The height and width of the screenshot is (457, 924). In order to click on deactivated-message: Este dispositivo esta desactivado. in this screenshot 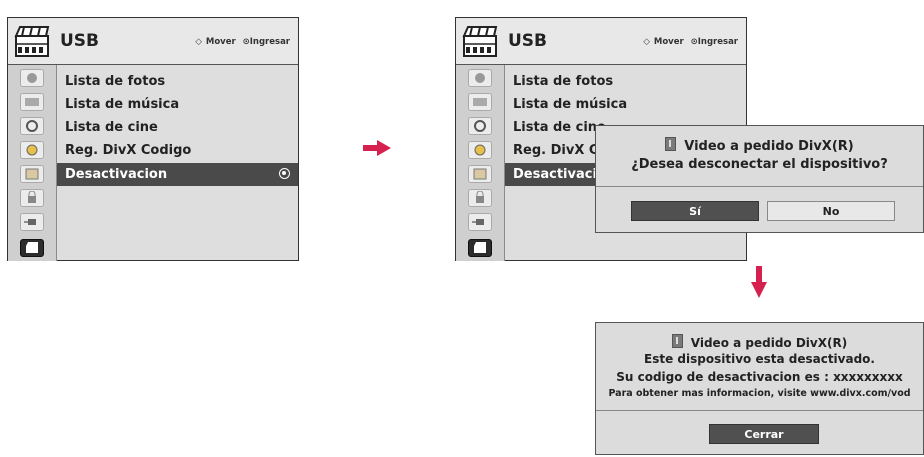, I will do `click(759, 359)`.